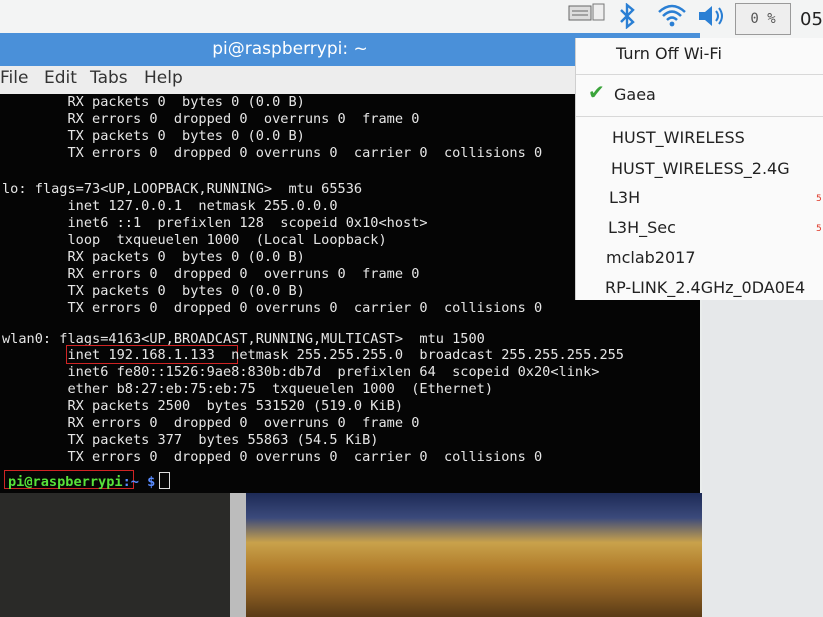  I want to click on clock: 05:, so click(811, 19).